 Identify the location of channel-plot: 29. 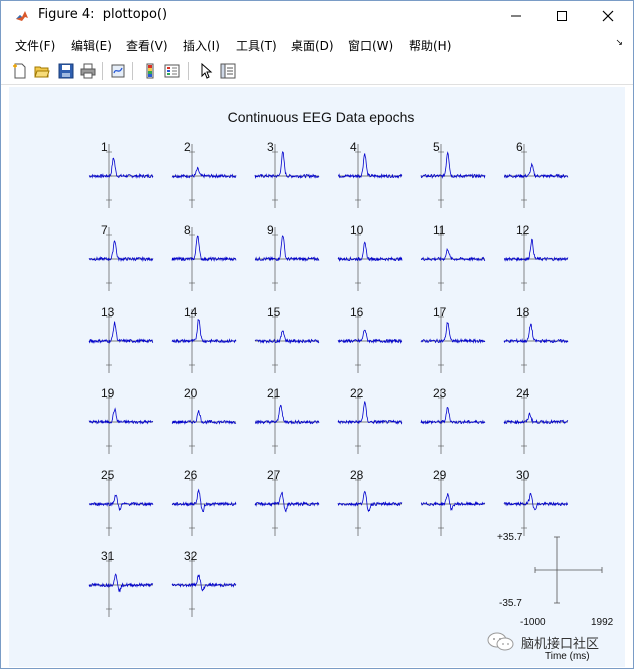
(453, 502).